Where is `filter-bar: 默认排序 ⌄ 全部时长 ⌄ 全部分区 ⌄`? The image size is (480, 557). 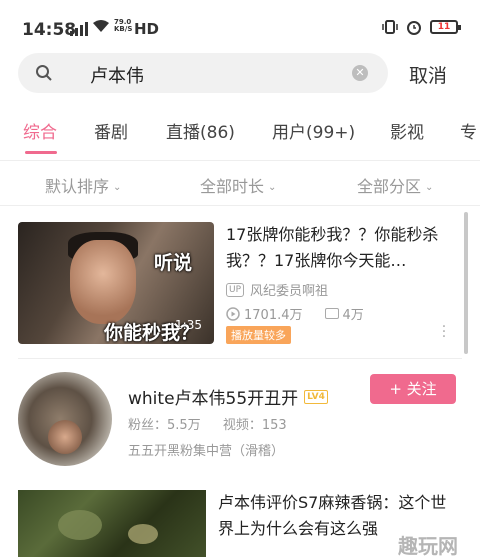
filter-bar: 默认排序 ⌄ 全部时长 ⌄ 全部分区 ⌄ is located at coordinates (240, 183).